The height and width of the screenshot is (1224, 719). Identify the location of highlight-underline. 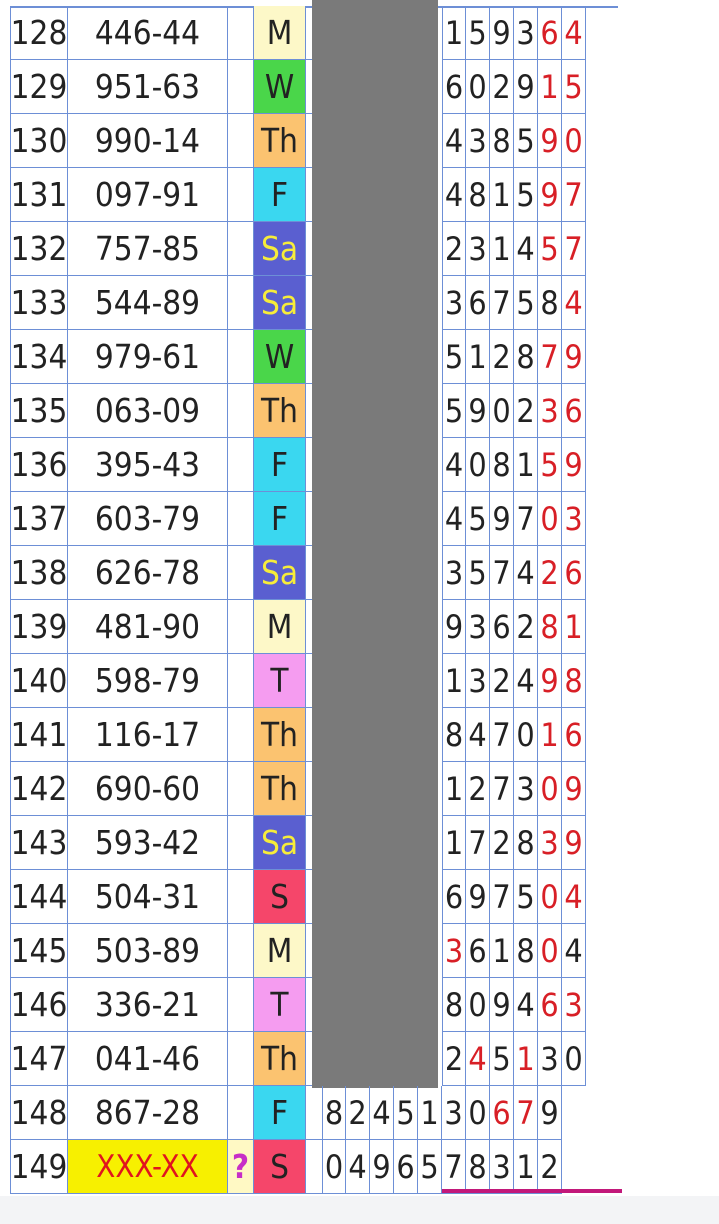
(532, 1191).